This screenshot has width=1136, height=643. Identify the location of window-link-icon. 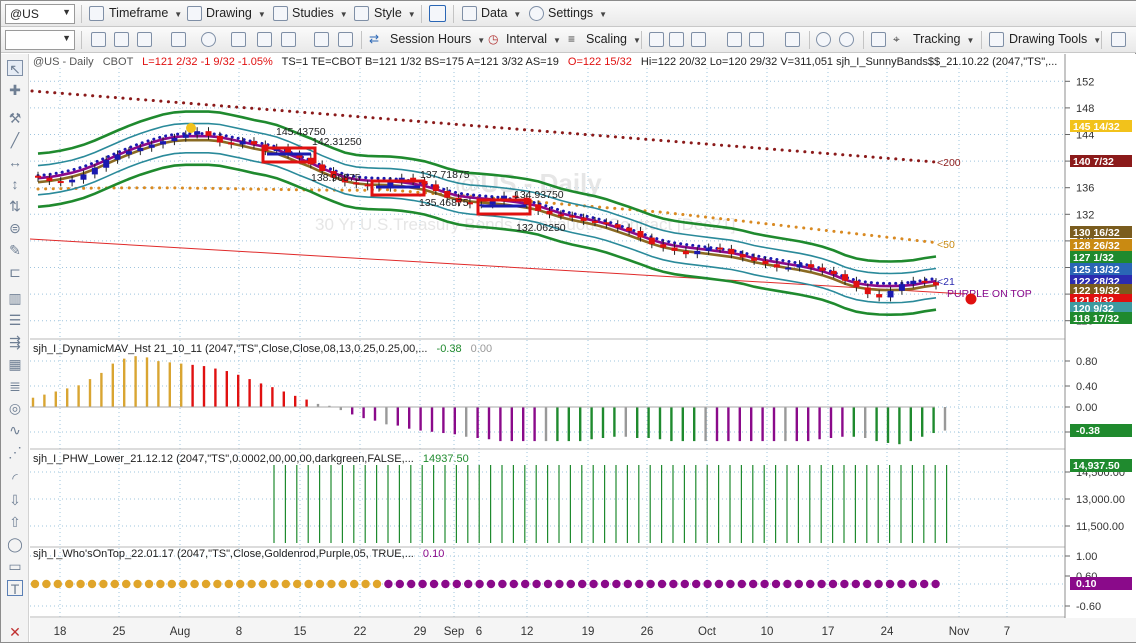
(437, 13).